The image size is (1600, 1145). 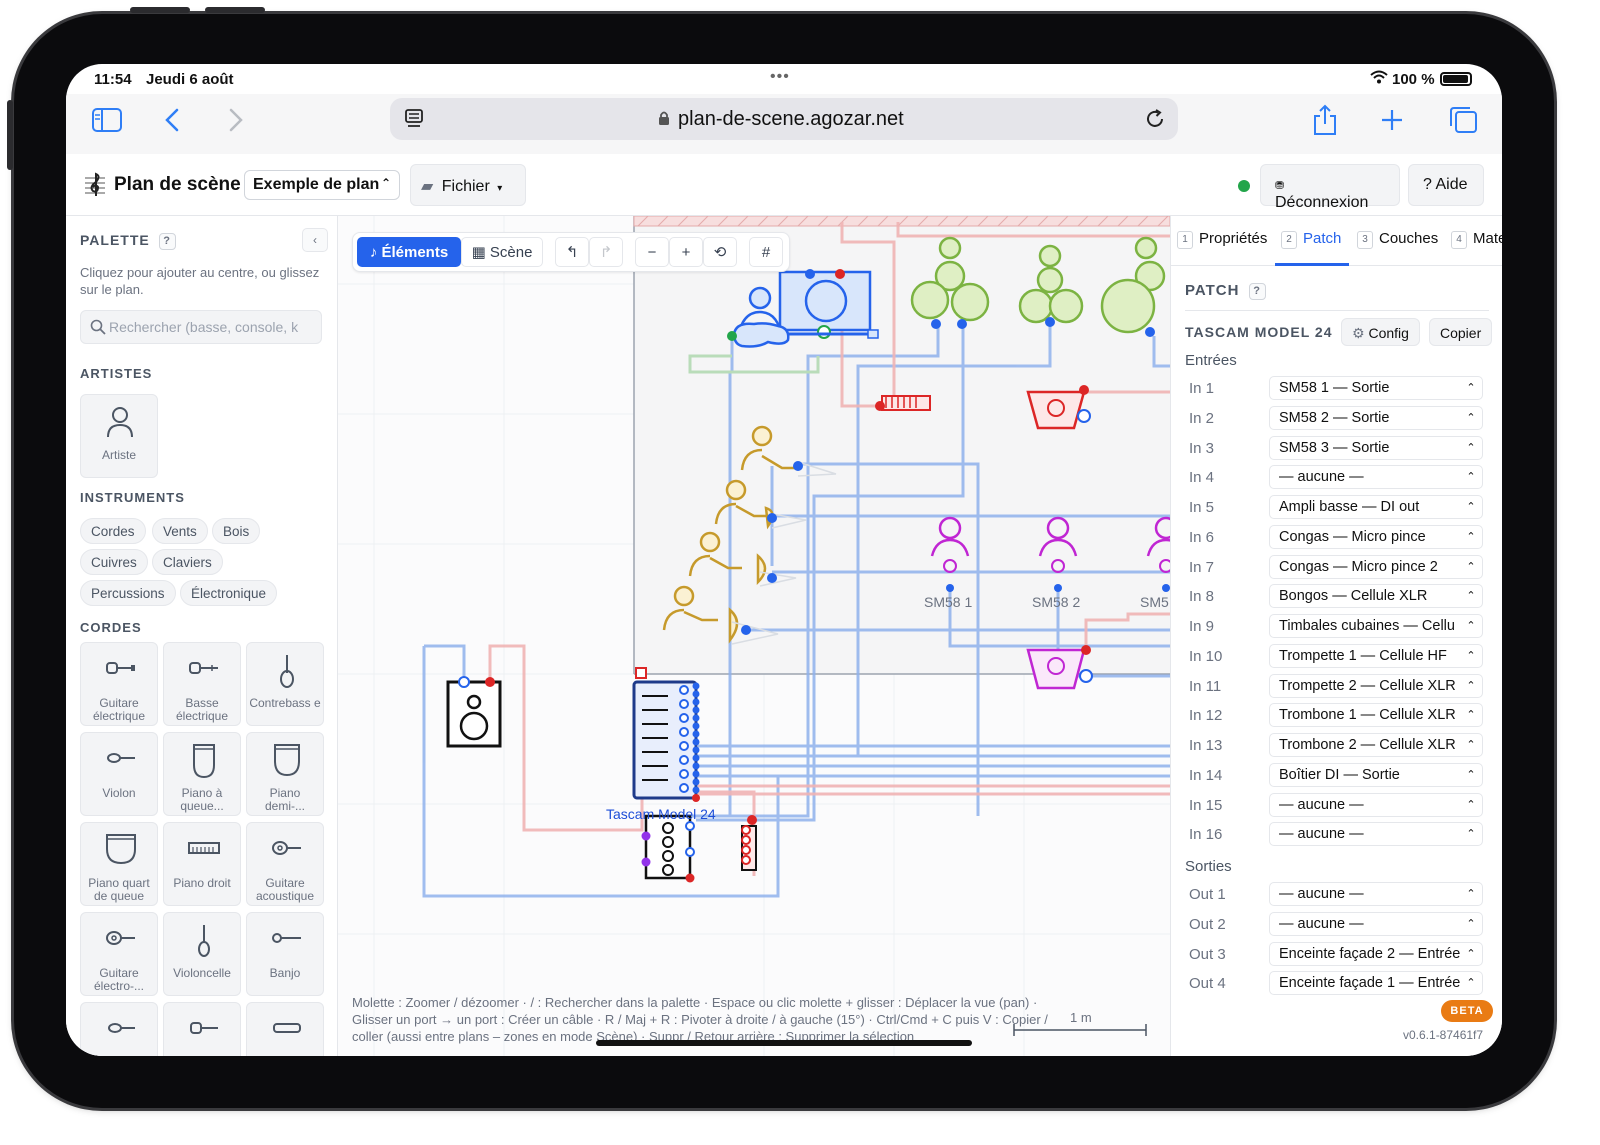 I want to click on di-box, so click(x=906, y=403).